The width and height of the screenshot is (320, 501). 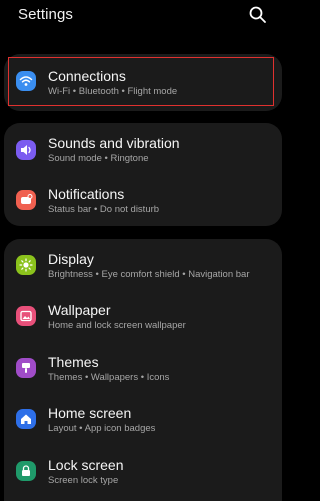 What do you see at coordinates (258, 15) in the screenshot?
I see `search-icon` at bounding box center [258, 15].